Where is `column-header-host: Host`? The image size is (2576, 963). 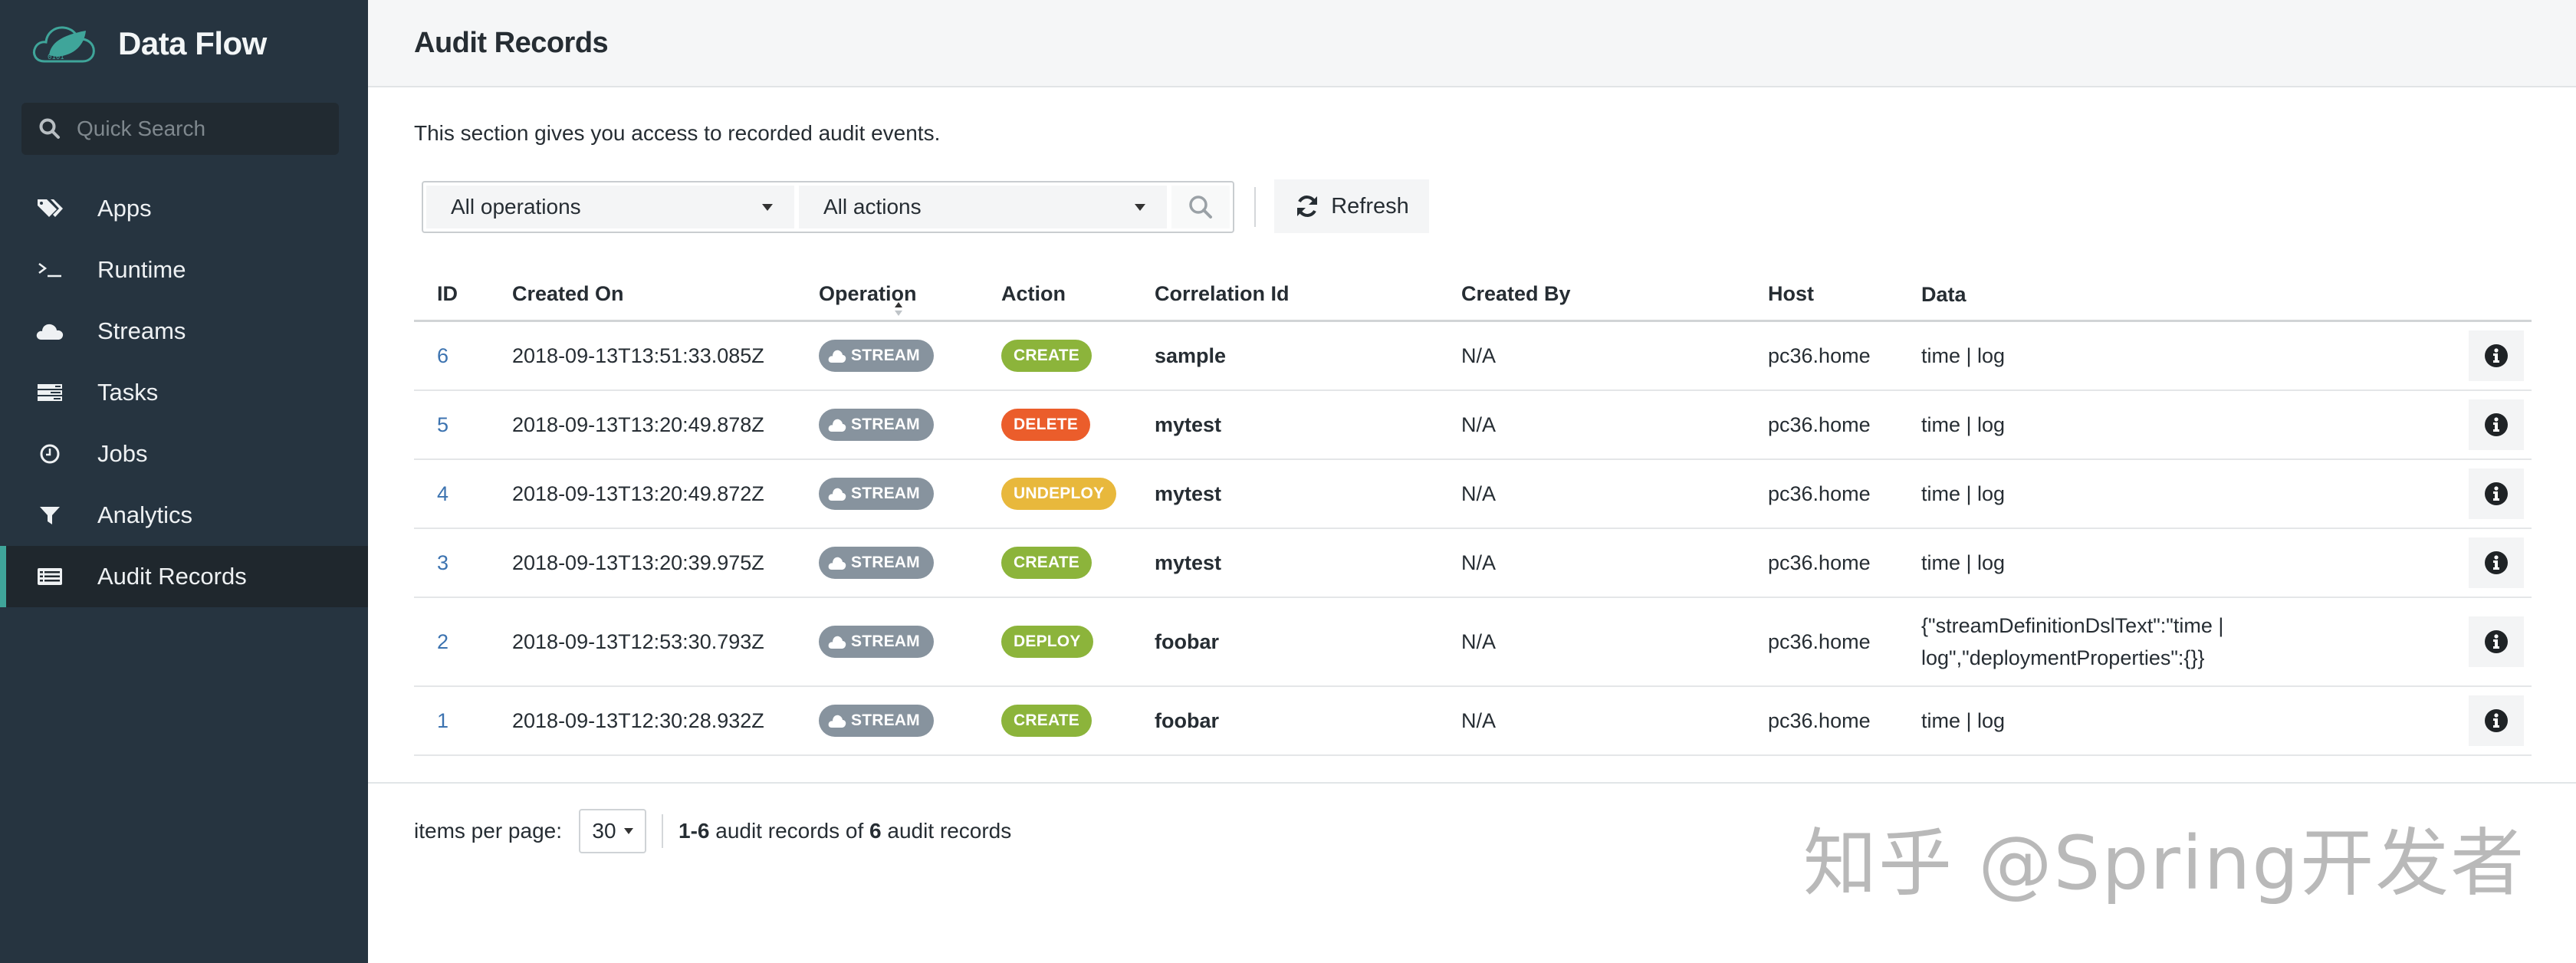
column-header-host: Host is located at coordinates (1791, 293).